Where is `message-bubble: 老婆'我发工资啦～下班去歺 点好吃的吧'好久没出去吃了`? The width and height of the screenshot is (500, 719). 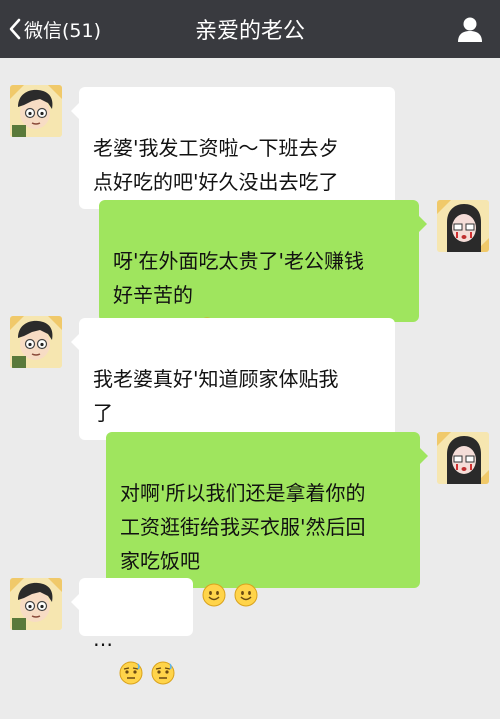 message-bubble: 老婆'我发工资啦～下班去歺 点好吃的吧'好久没出去吃了 is located at coordinates (233, 148).